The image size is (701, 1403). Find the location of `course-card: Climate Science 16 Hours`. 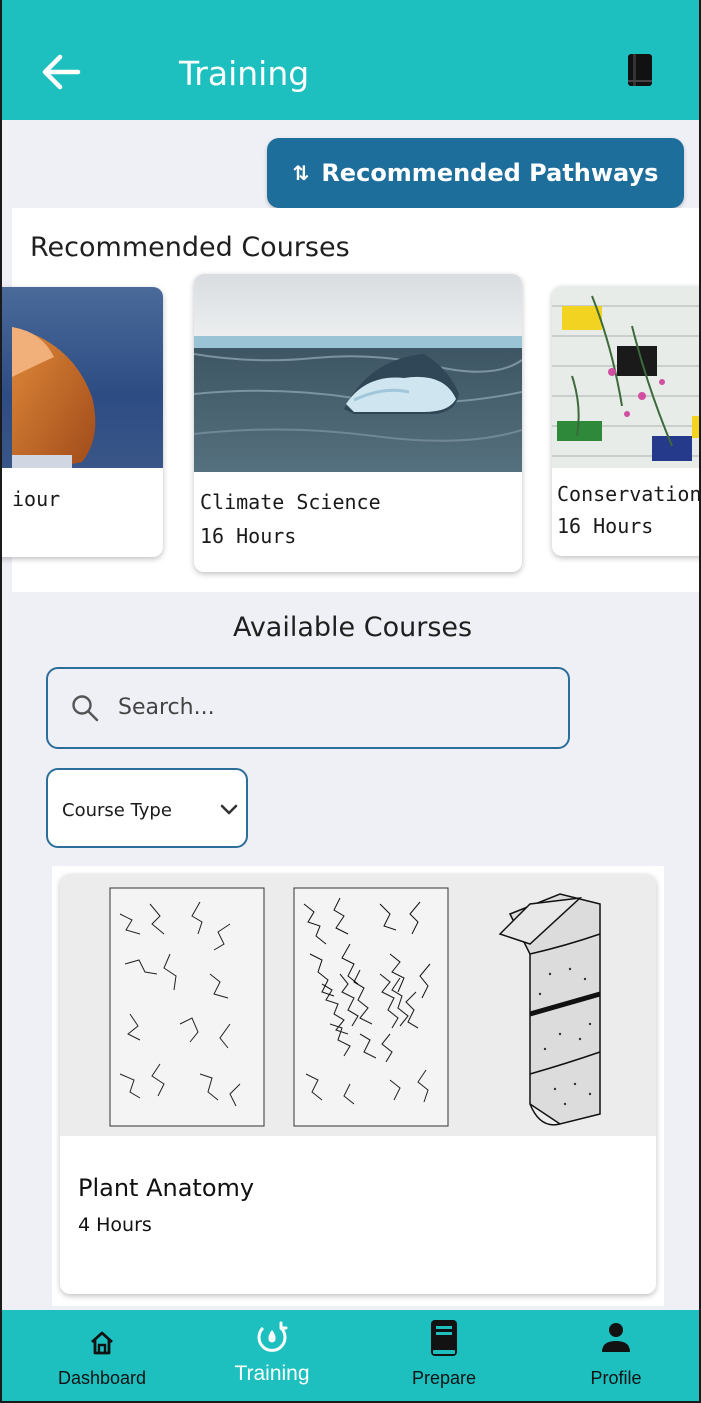

course-card: Climate Science 16 Hours is located at coordinates (358, 423).